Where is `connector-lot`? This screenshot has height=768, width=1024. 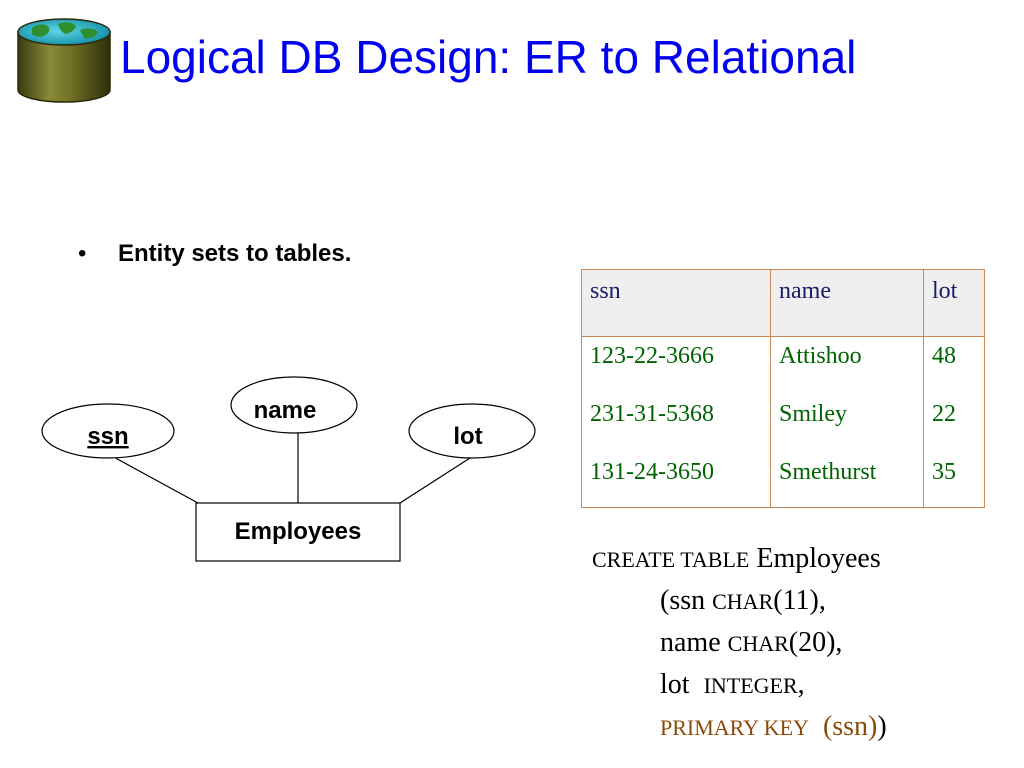 connector-lot is located at coordinates (435, 480).